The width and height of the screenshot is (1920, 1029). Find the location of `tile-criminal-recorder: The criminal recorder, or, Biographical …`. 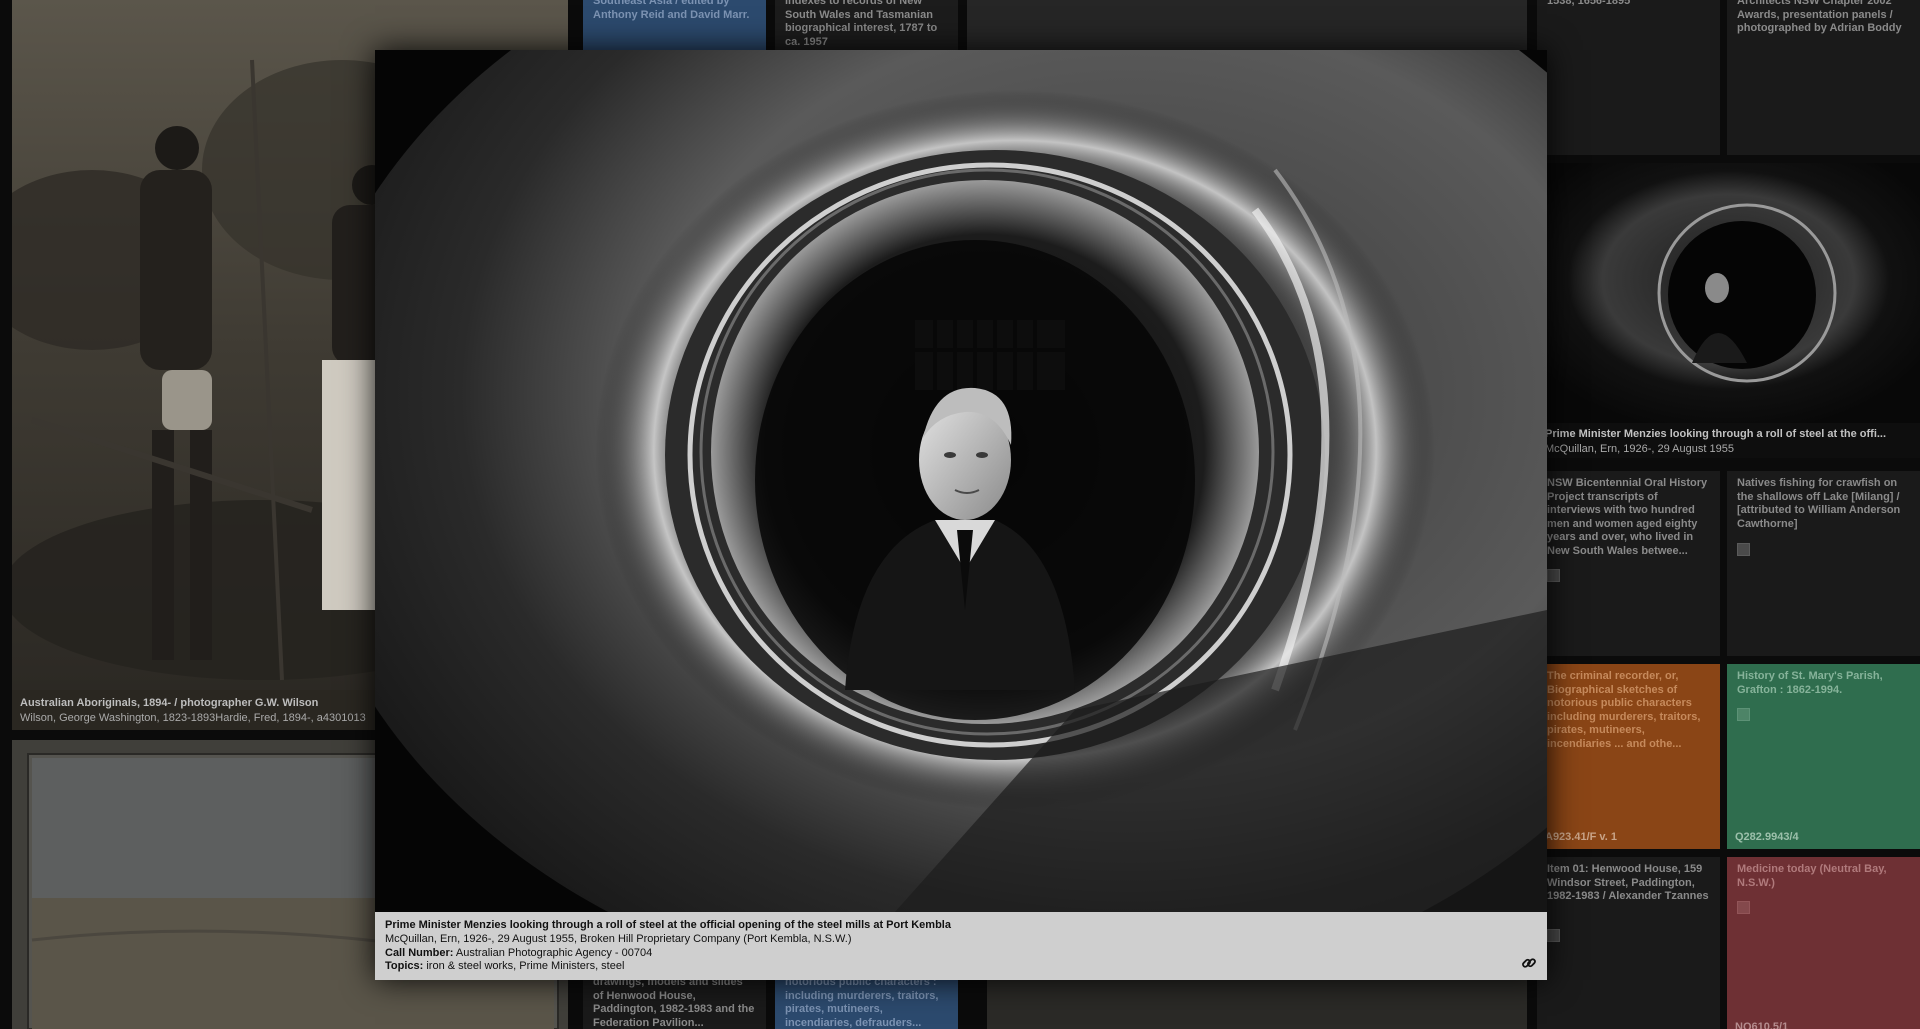

tile-criminal-recorder: The criminal recorder, or, Biographical … is located at coordinates (1628, 756).